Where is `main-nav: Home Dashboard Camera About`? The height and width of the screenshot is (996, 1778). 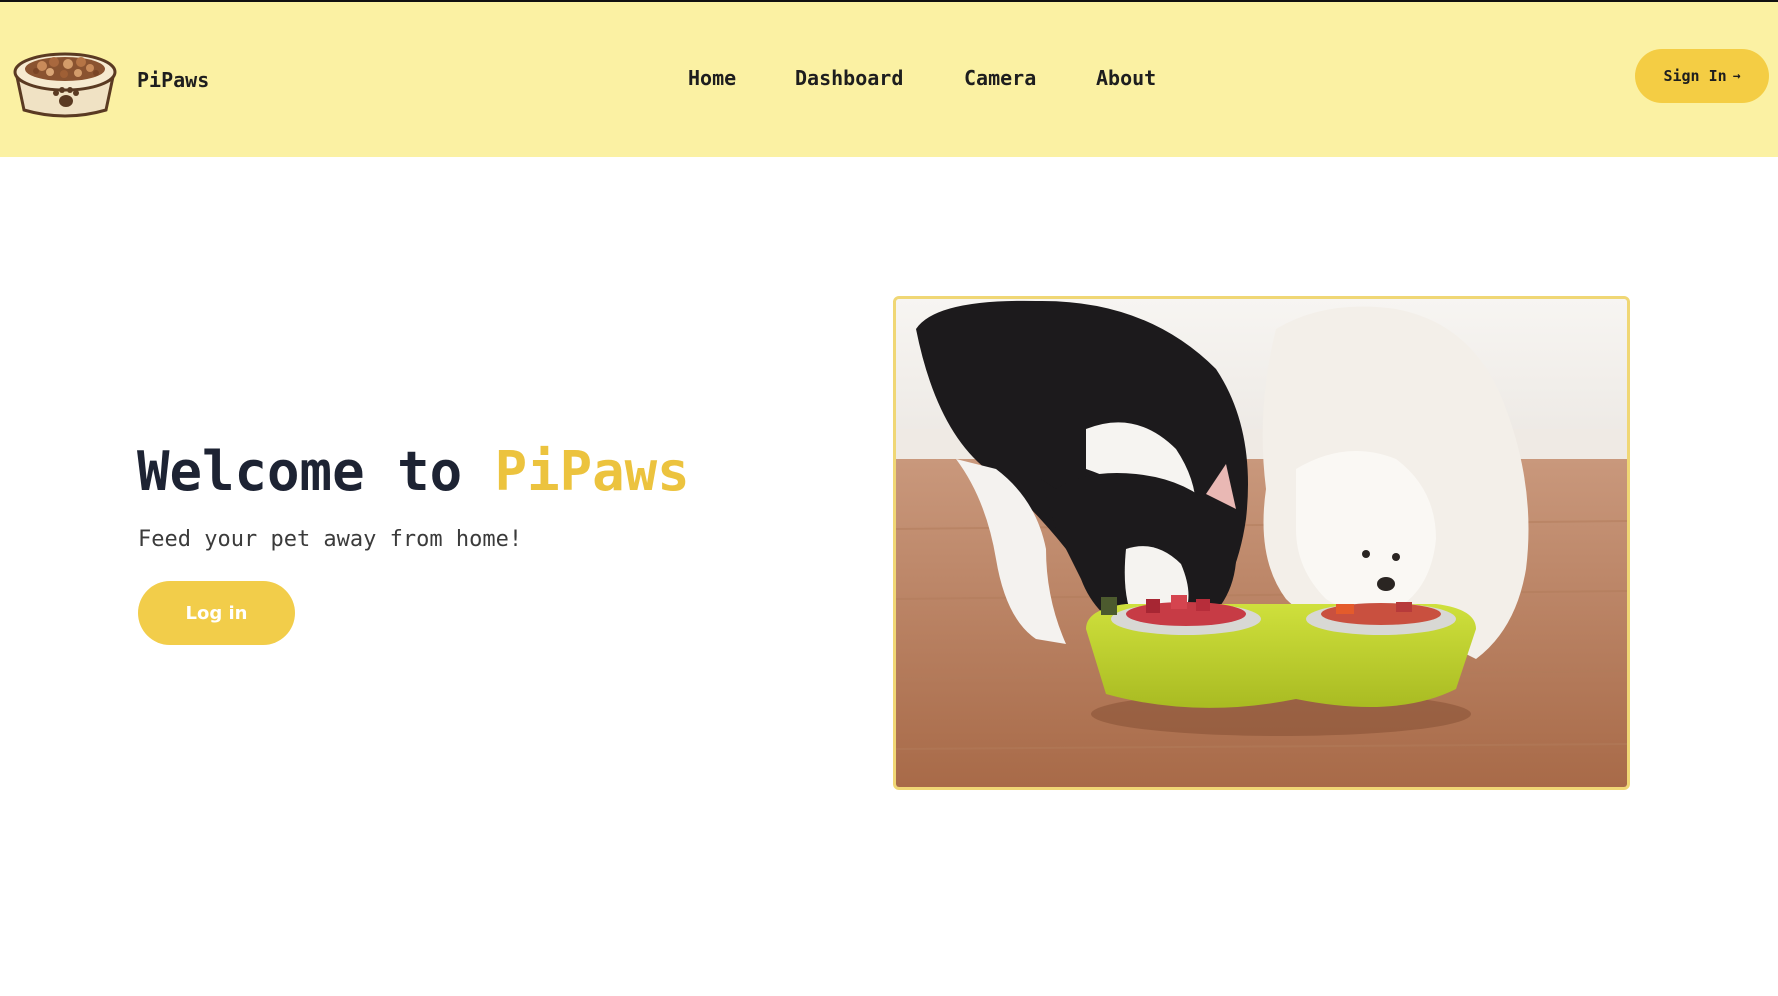
main-nav: Home Dashboard Camera About is located at coordinates (889, 81).